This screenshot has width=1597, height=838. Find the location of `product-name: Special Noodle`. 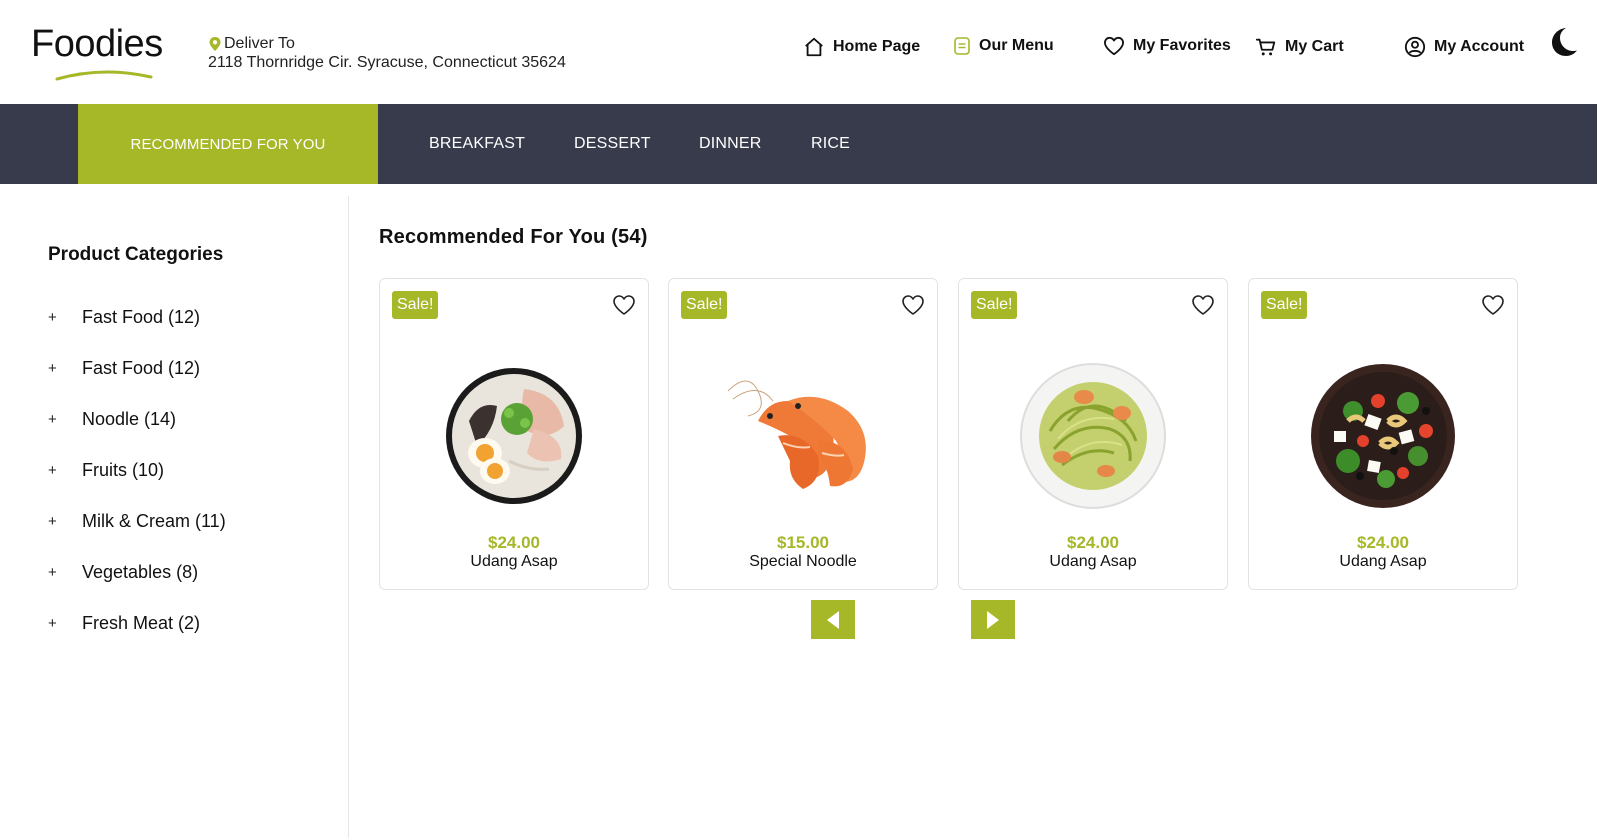

product-name: Special Noodle is located at coordinates (803, 561).